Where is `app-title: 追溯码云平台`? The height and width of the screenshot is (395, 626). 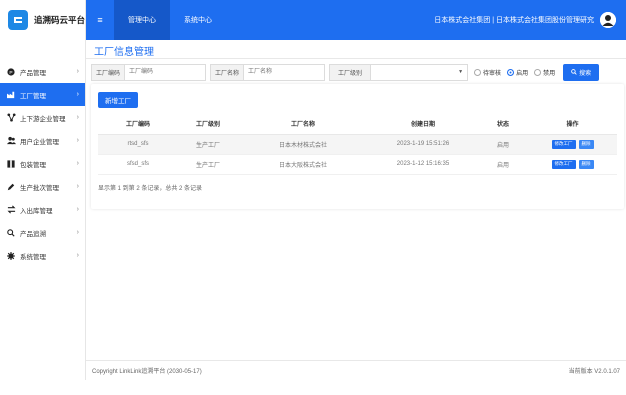 app-title: 追溯码云平台 is located at coordinates (60, 20).